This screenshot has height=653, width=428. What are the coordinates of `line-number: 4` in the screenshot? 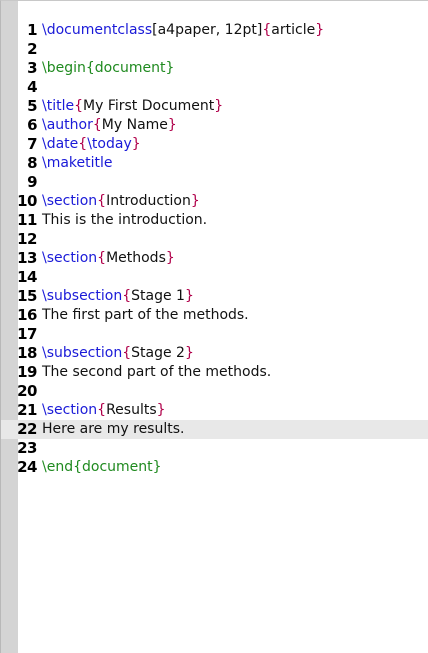 It's located at (32, 87).